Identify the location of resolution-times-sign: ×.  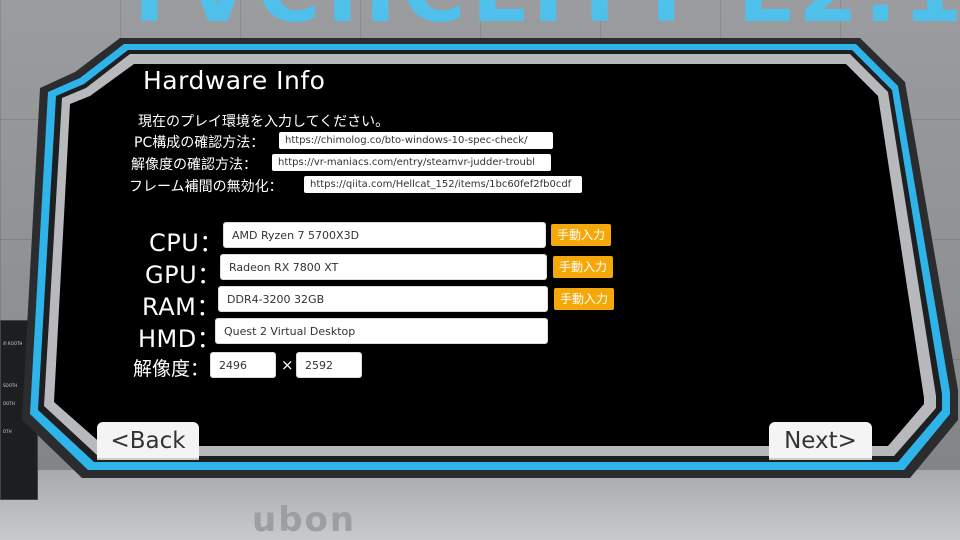
(287, 365).